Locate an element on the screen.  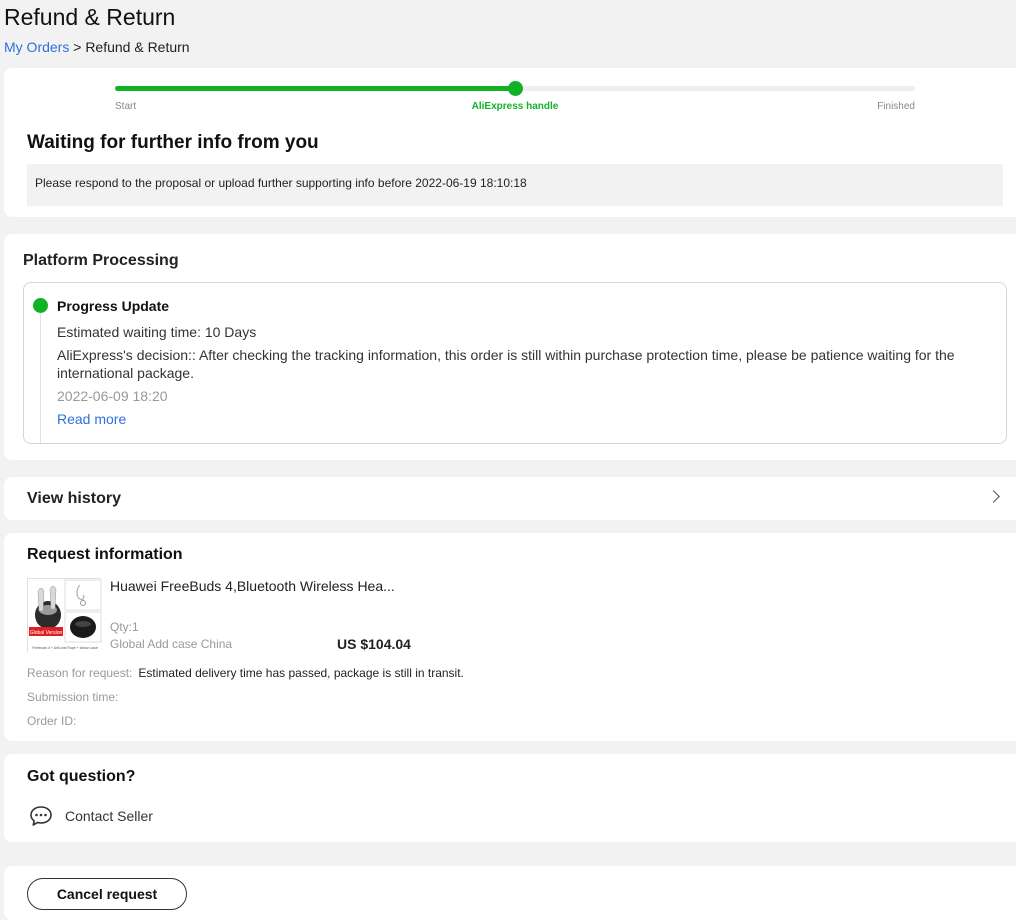
timeline-dot is located at coordinates (40, 305).